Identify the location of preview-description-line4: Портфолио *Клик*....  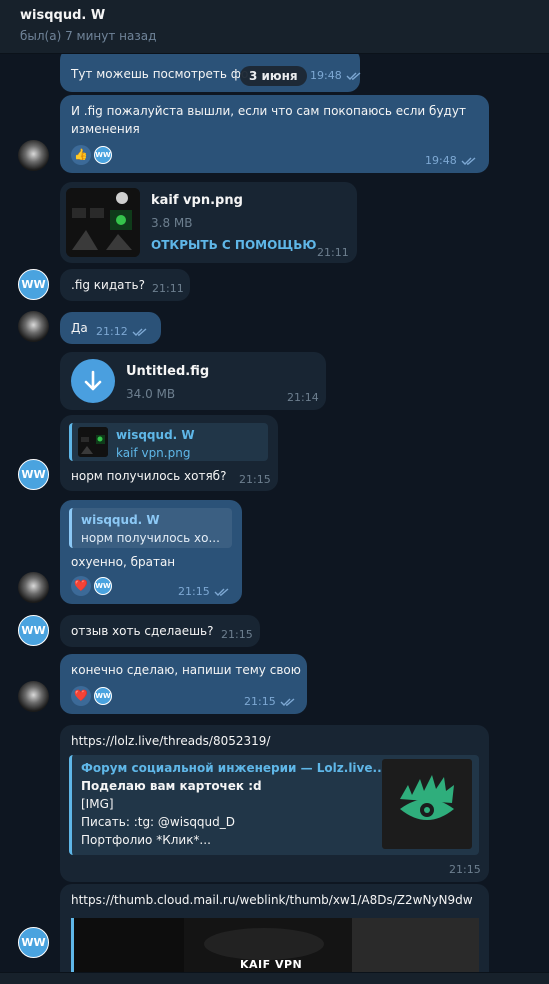
(146, 840).